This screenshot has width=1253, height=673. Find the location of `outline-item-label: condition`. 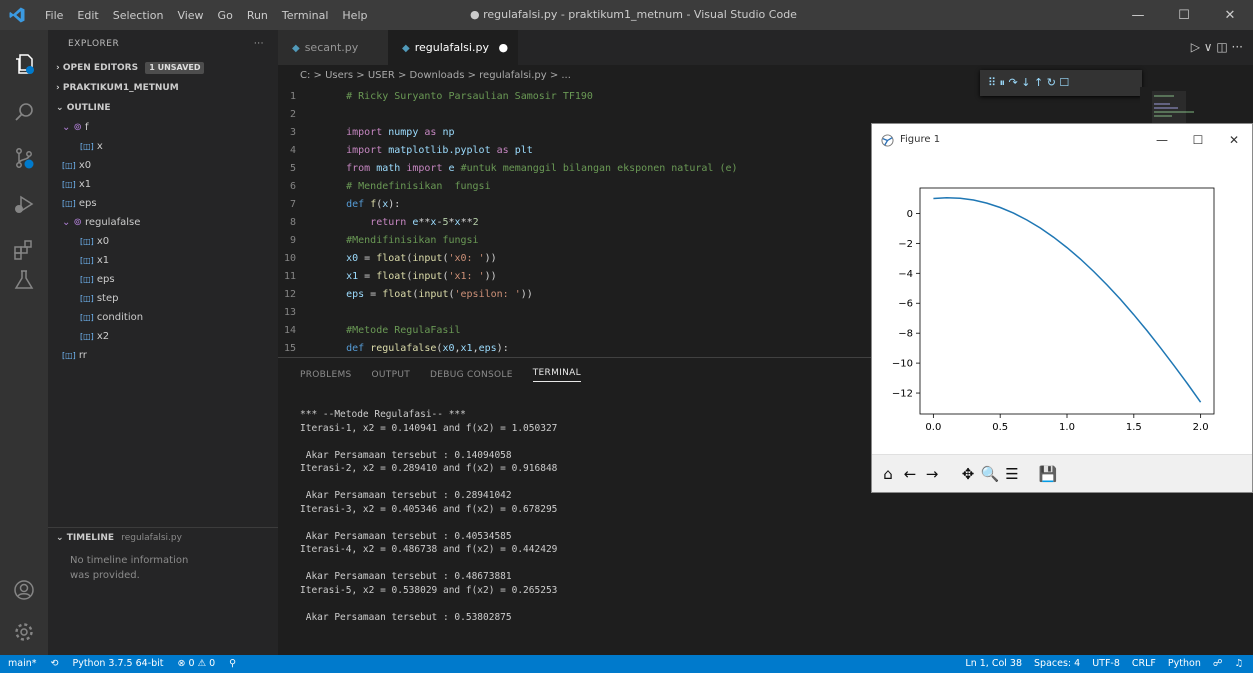

outline-item-label: condition is located at coordinates (120, 317).